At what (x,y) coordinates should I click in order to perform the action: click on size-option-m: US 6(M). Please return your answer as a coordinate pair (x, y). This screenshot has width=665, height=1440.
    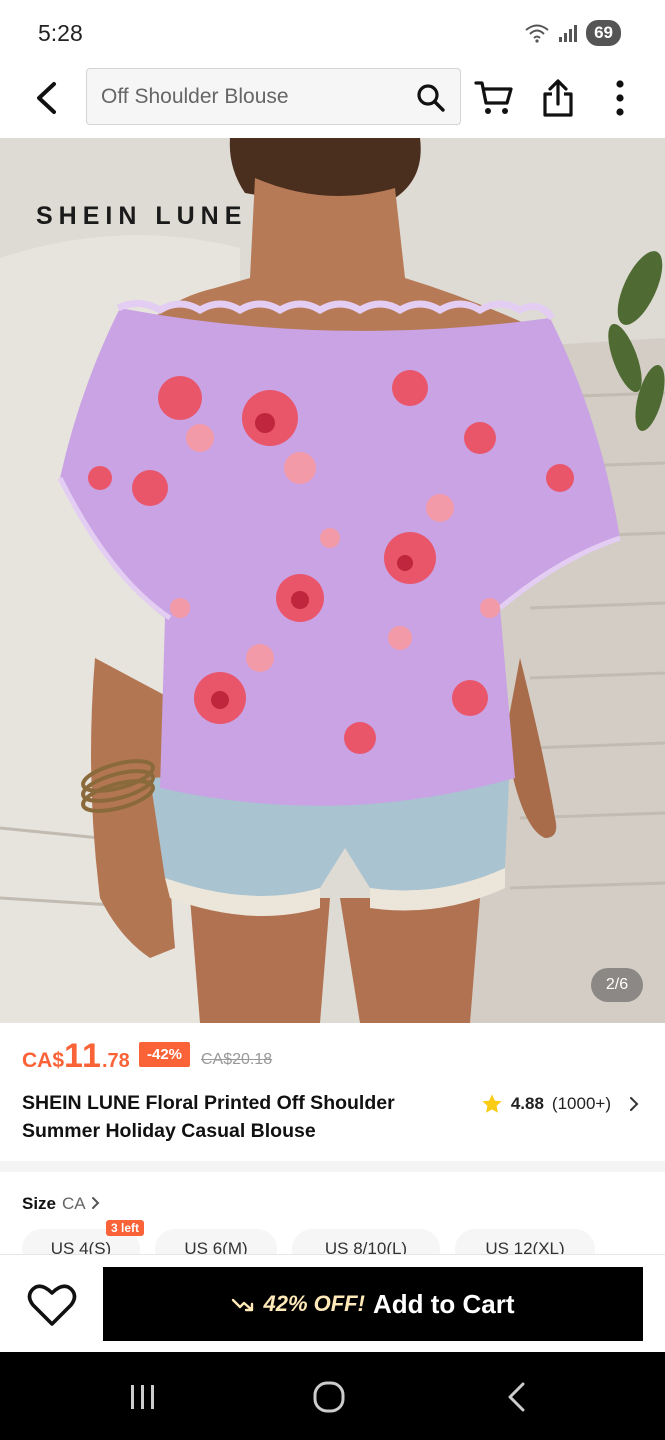
    Looking at the image, I should click on (216, 1241).